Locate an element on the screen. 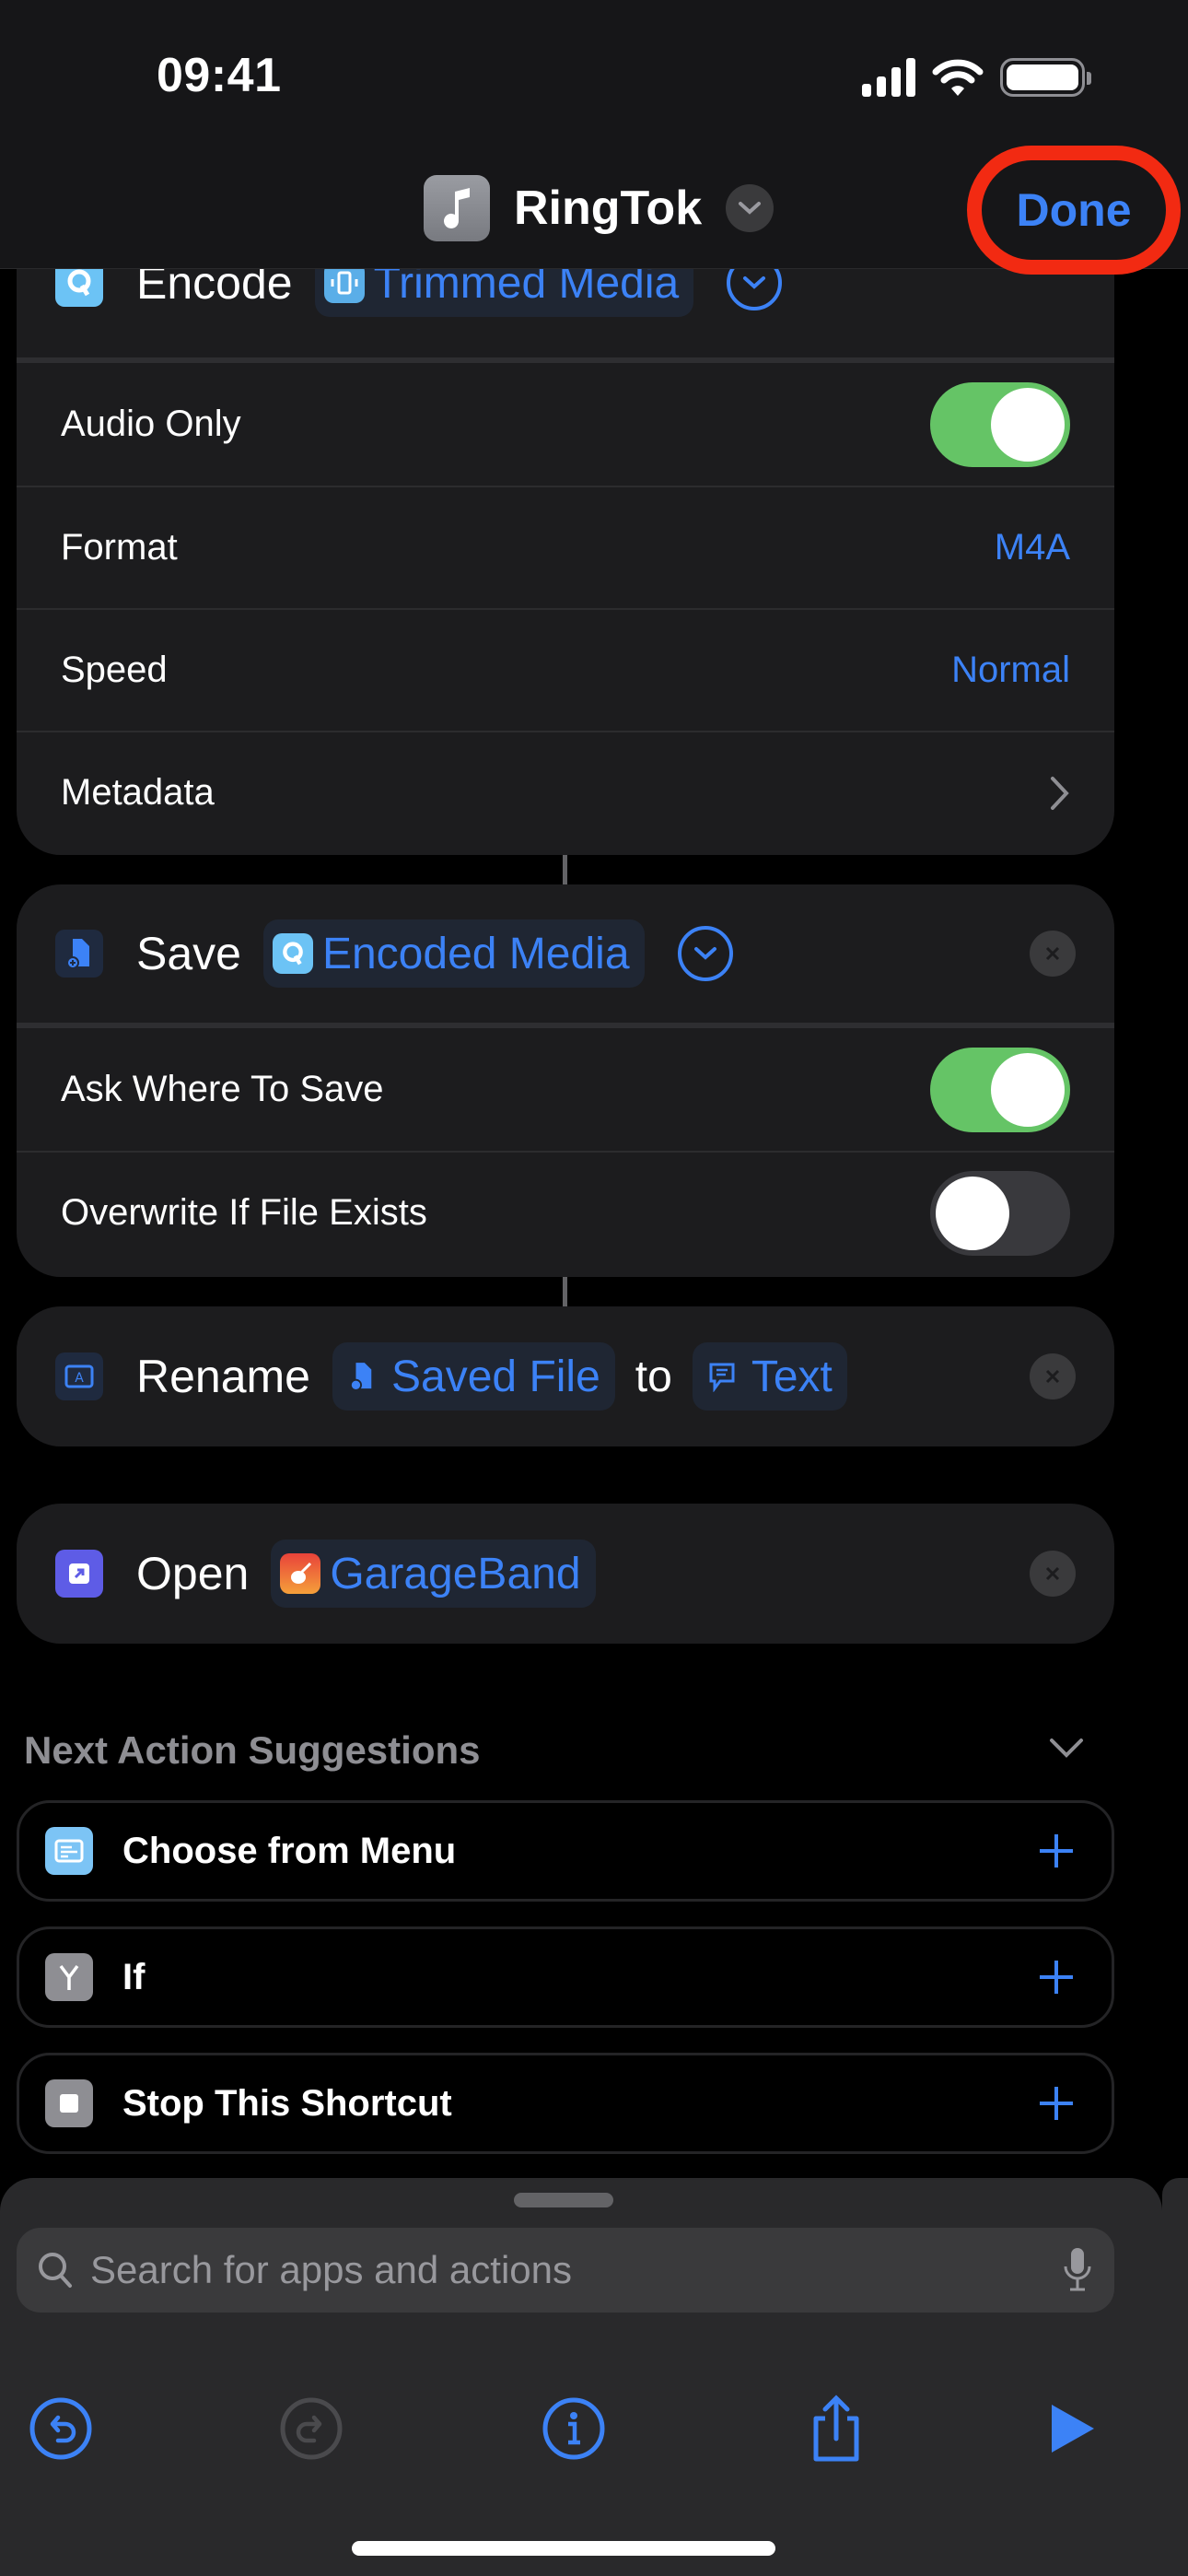  info-button is located at coordinates (574, 2428).